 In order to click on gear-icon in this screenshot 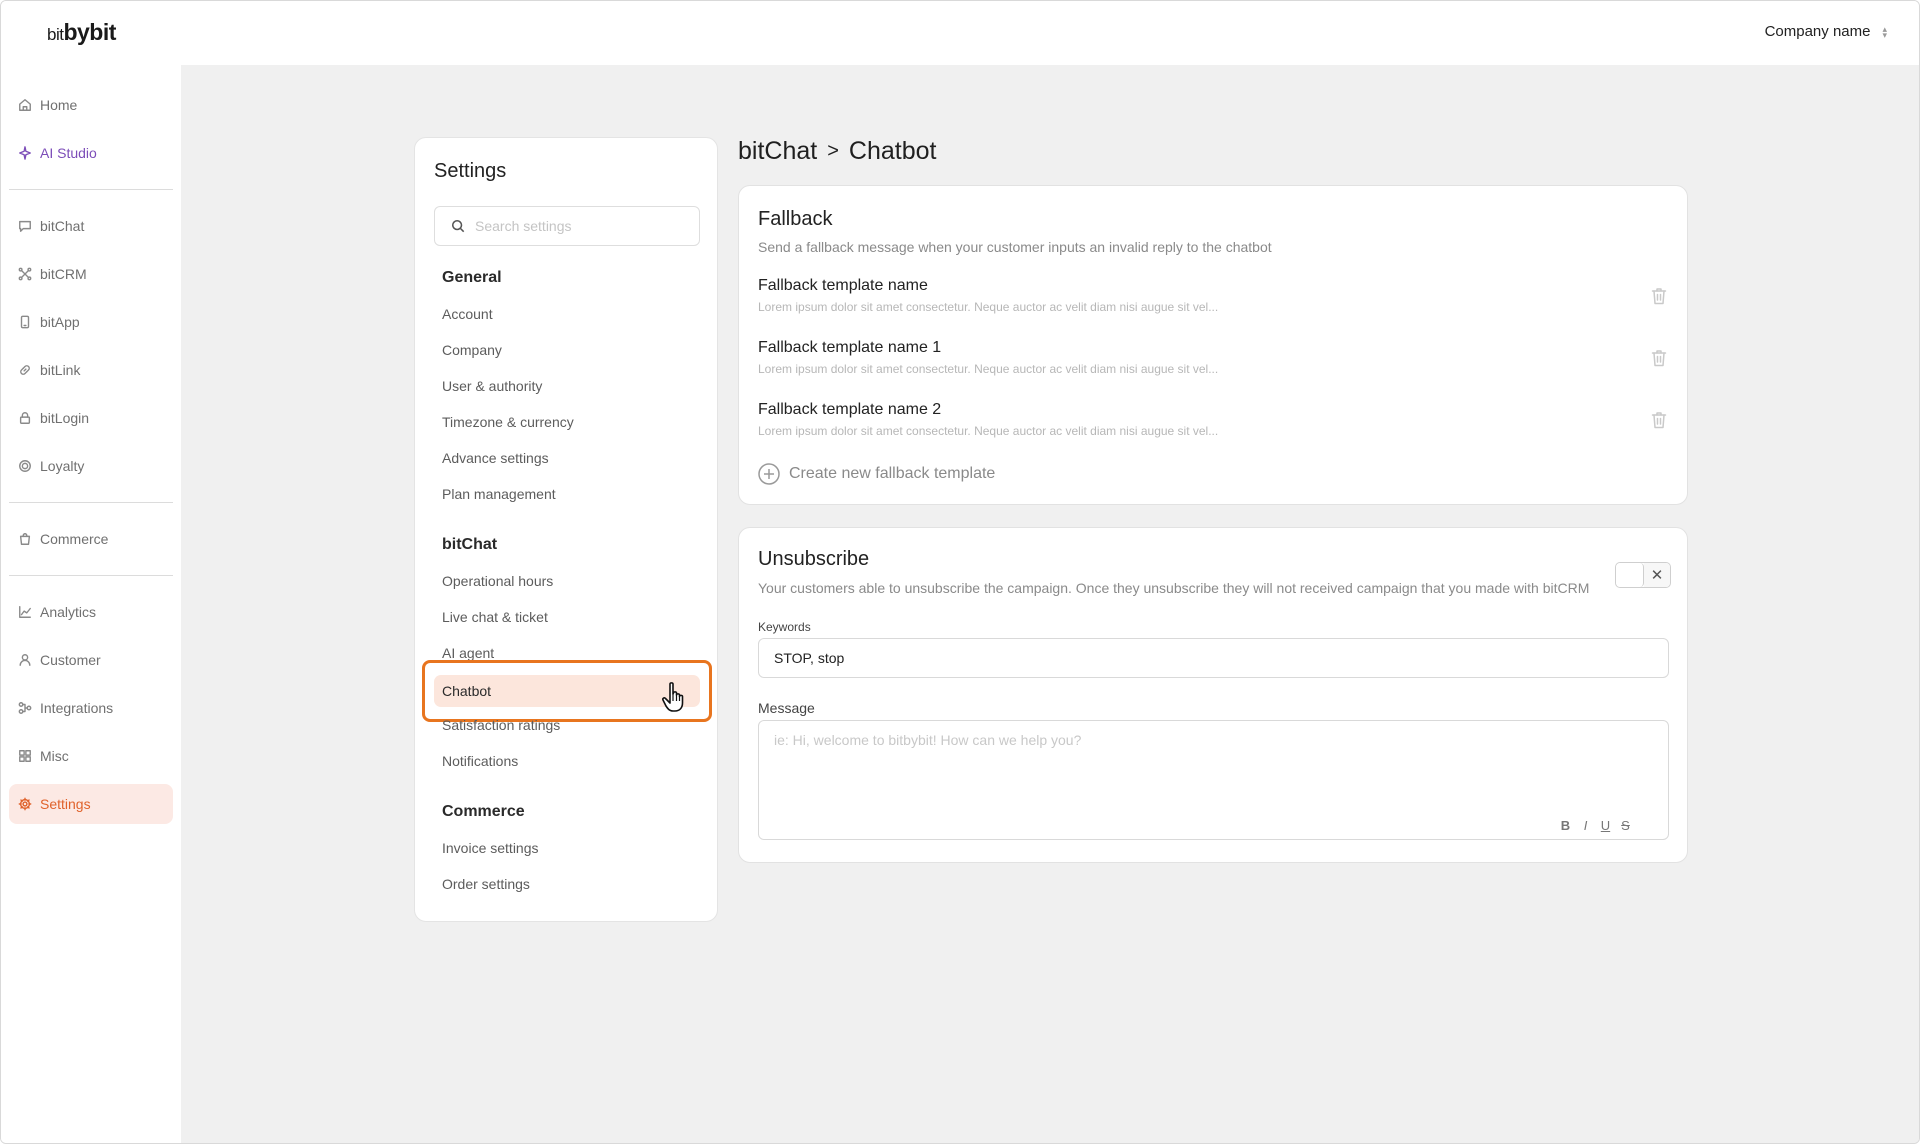, I will do `click(25, 804)`.